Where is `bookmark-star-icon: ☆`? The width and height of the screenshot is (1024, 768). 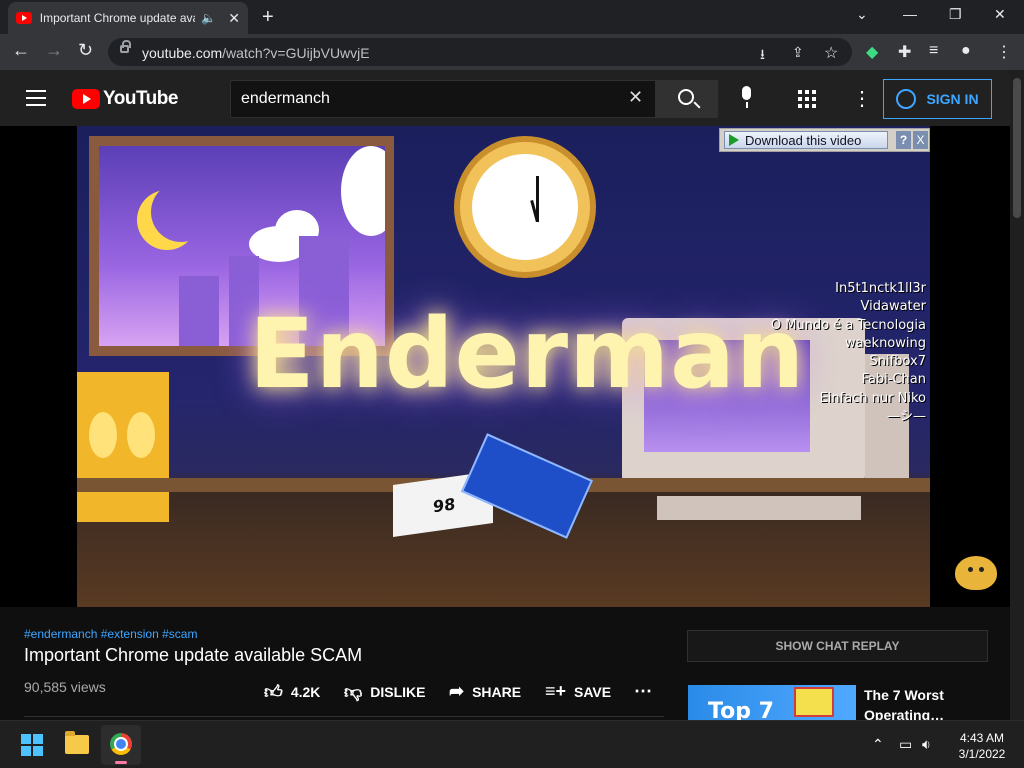 bookmark-star-icon: ☆ is located at coordinates (831, 53).